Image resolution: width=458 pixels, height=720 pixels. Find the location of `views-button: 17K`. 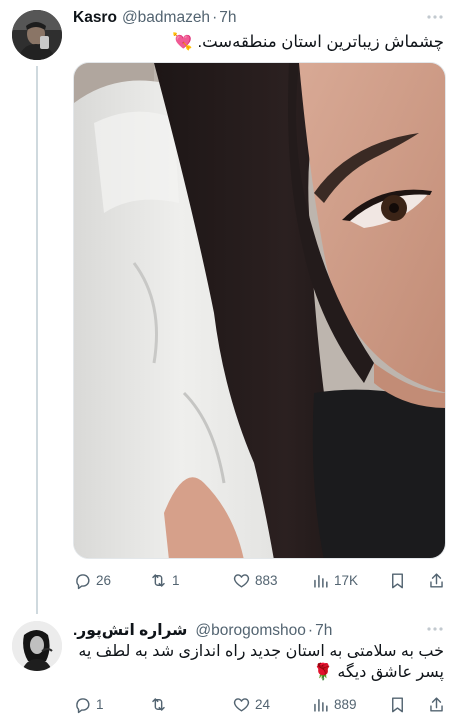

views-button: 17K is located at coordinates (334, 580).